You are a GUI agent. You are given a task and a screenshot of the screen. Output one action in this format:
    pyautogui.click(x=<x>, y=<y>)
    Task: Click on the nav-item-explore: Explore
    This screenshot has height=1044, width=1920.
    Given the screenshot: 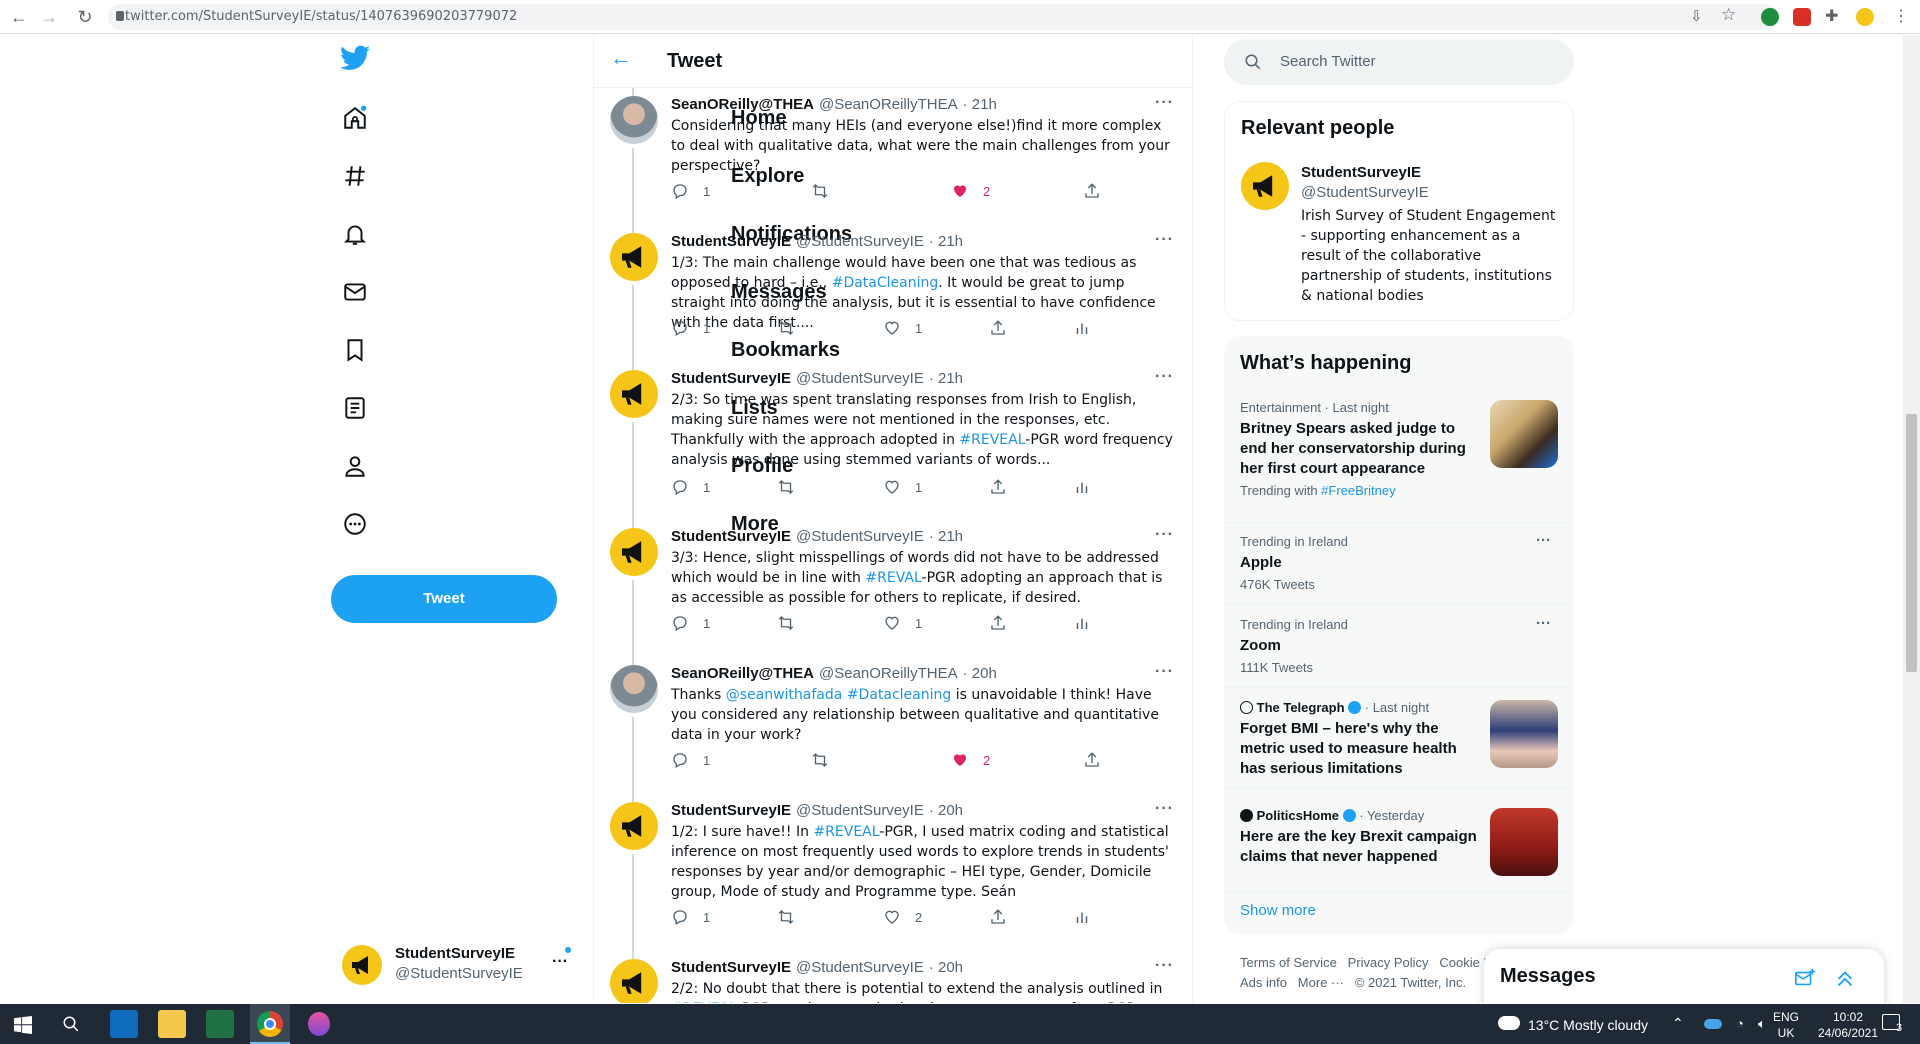 What is the action you would take?
    pyautogui.click(x=573, y=176)
    